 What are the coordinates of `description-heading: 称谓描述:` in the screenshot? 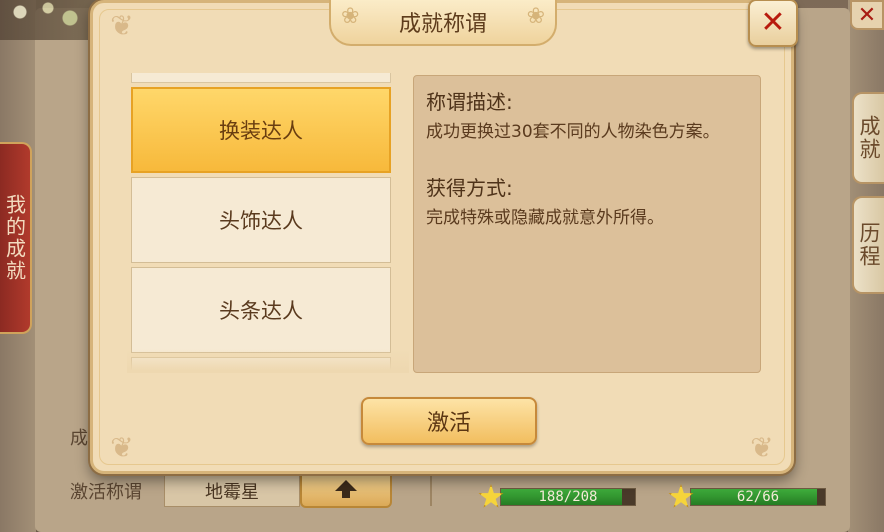 It's located at (469, 102).